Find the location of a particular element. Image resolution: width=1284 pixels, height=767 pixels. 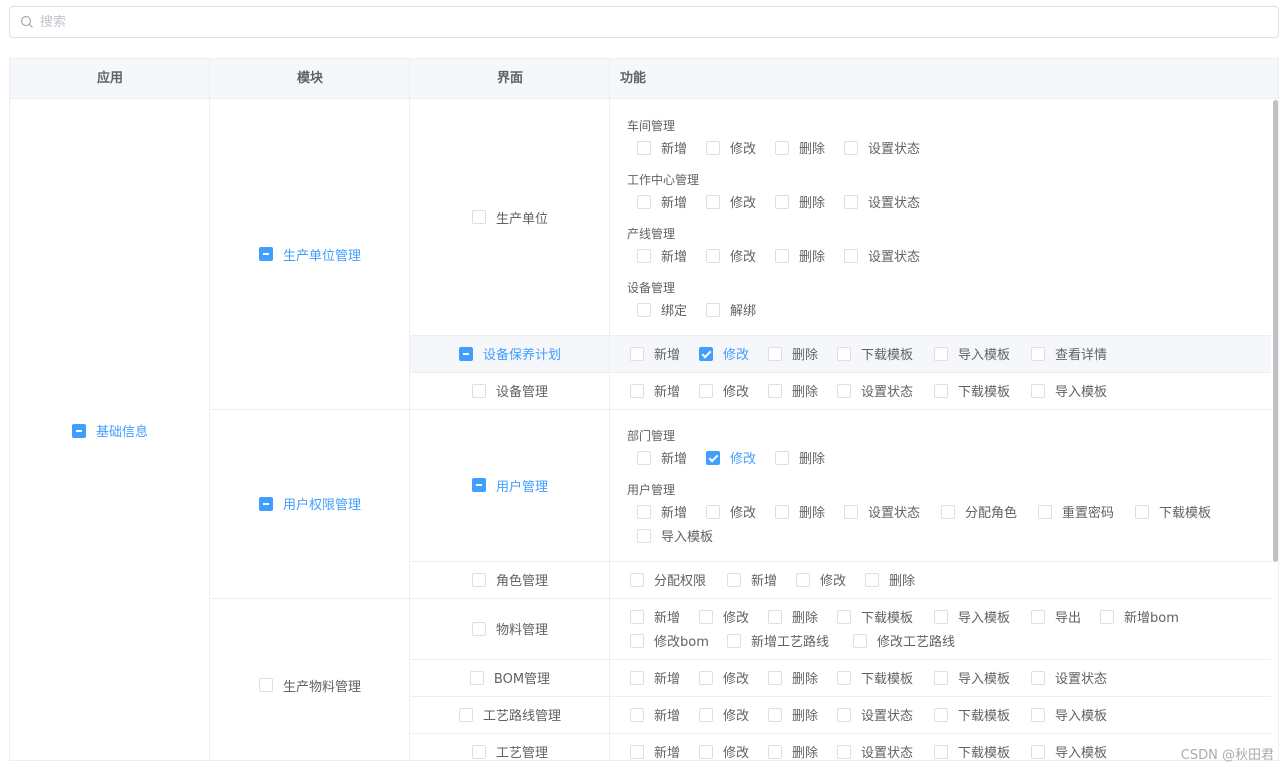

function-option: 修改bom is located at coordinates (669, 640).